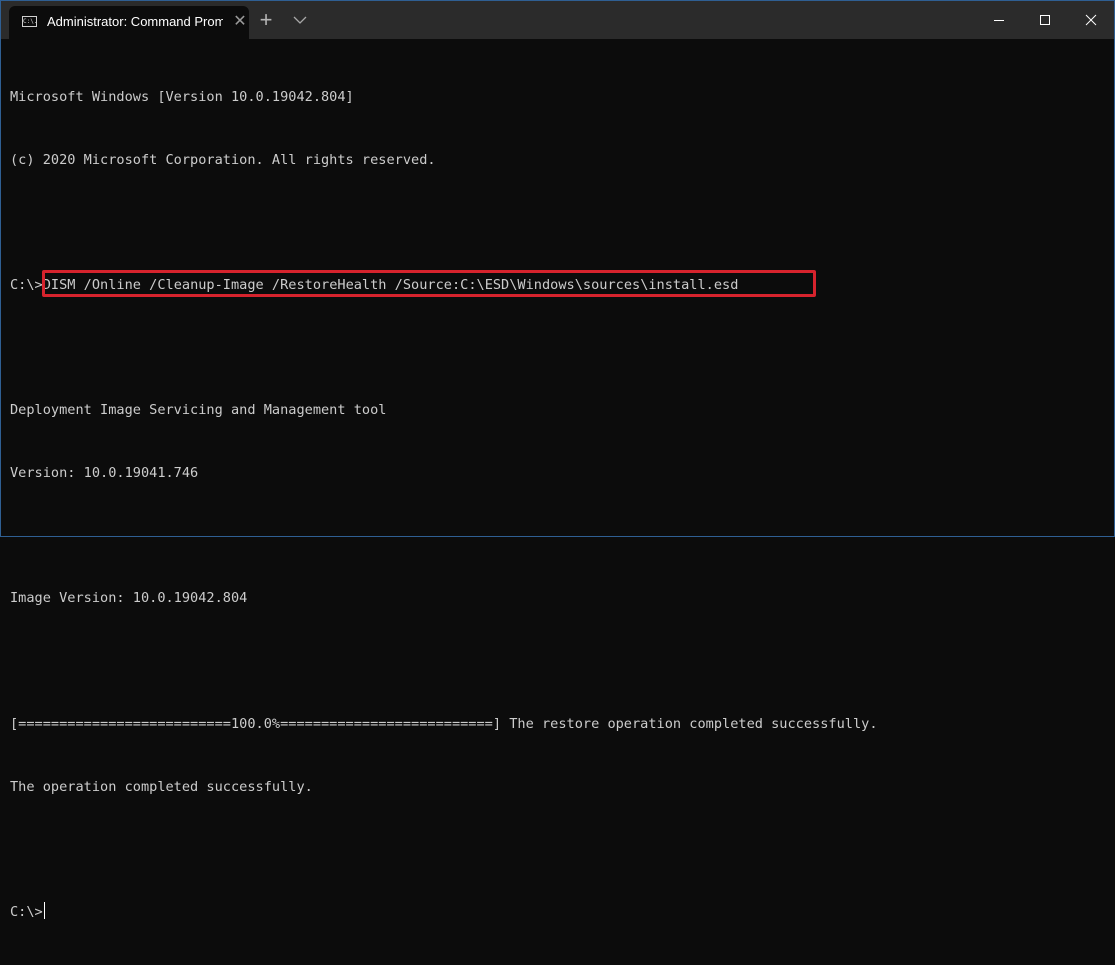  What do you see at coordinates (135, 21) in the screenshot?
I see `tab-title: Administrator: Command Prompt` at bounding box center [135, 21].